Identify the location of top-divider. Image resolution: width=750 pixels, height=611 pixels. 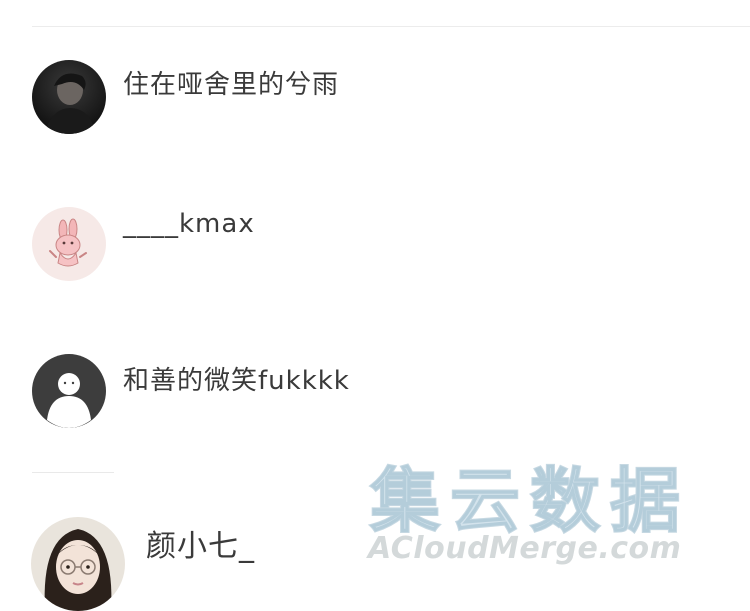
(391, 26).